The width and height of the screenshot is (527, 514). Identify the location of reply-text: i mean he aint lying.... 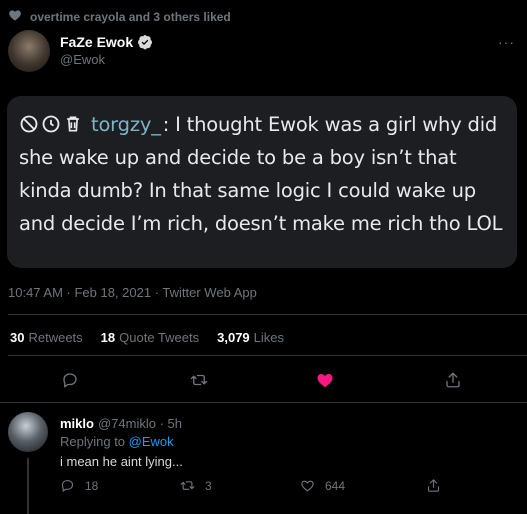
(121, 461).